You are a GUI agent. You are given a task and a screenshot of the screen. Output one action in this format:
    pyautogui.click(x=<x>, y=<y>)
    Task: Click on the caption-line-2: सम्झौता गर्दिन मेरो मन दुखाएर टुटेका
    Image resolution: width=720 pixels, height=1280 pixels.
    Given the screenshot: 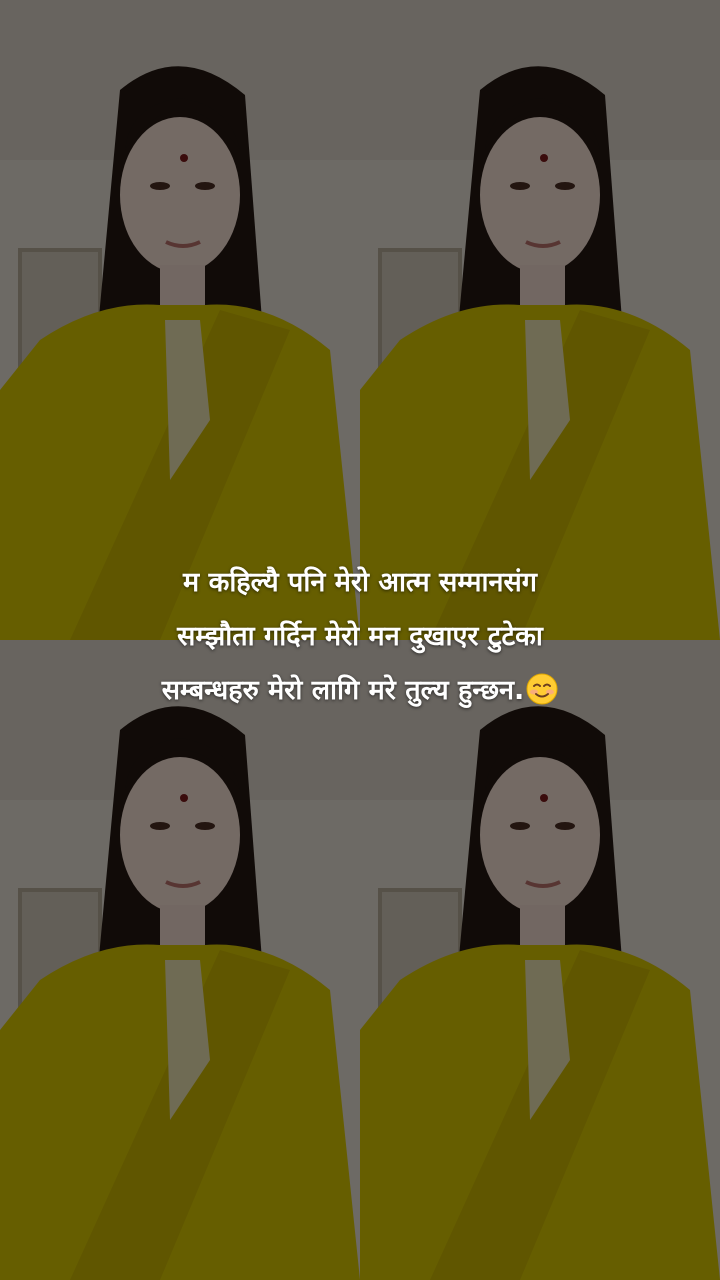 What is the action you would take?
    pyautogui.click(x=360, y=636)
    